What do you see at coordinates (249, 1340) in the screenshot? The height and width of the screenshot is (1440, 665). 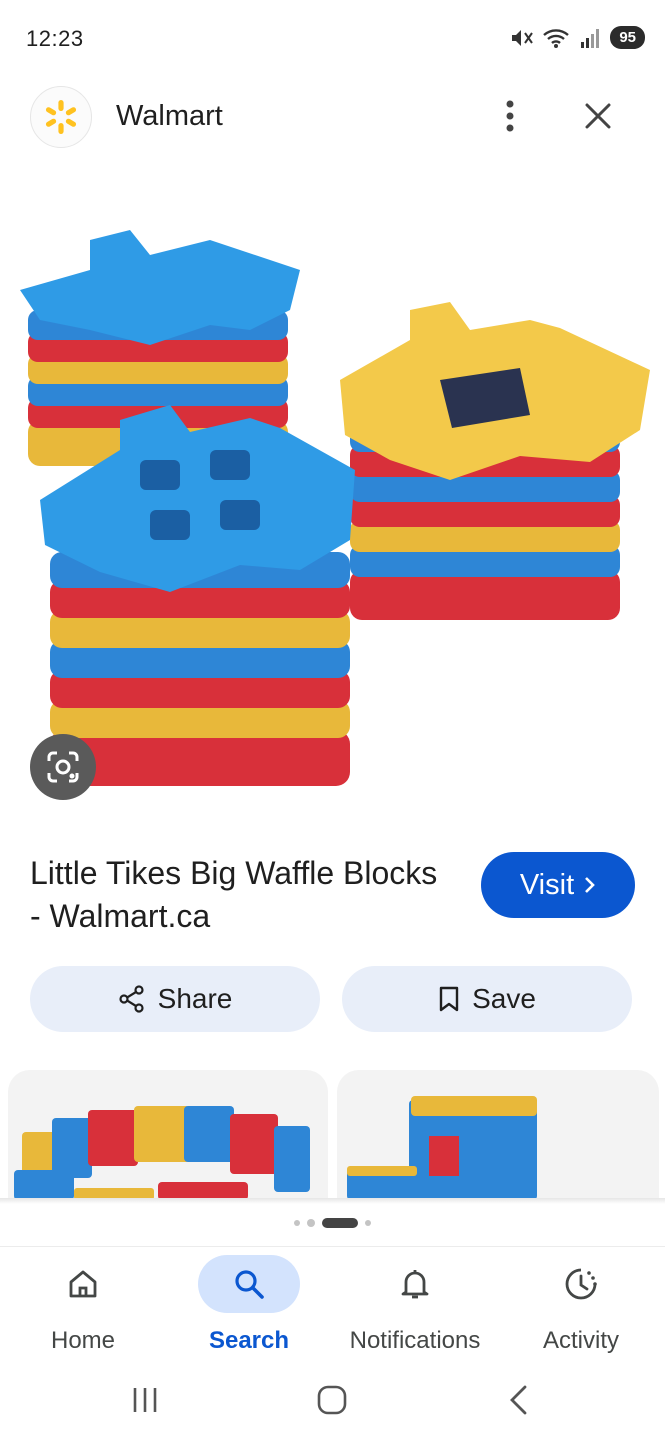 I see `nav-search-label: Search` at bounding box center [249, 1340].